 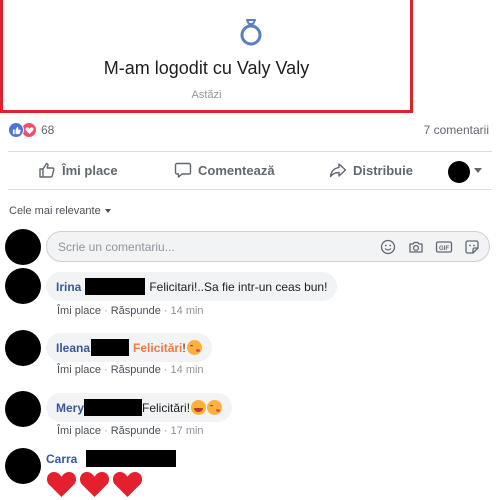 I want to click on comment-bubble: Ileana Felicitări!, so click(x=129, y=347).